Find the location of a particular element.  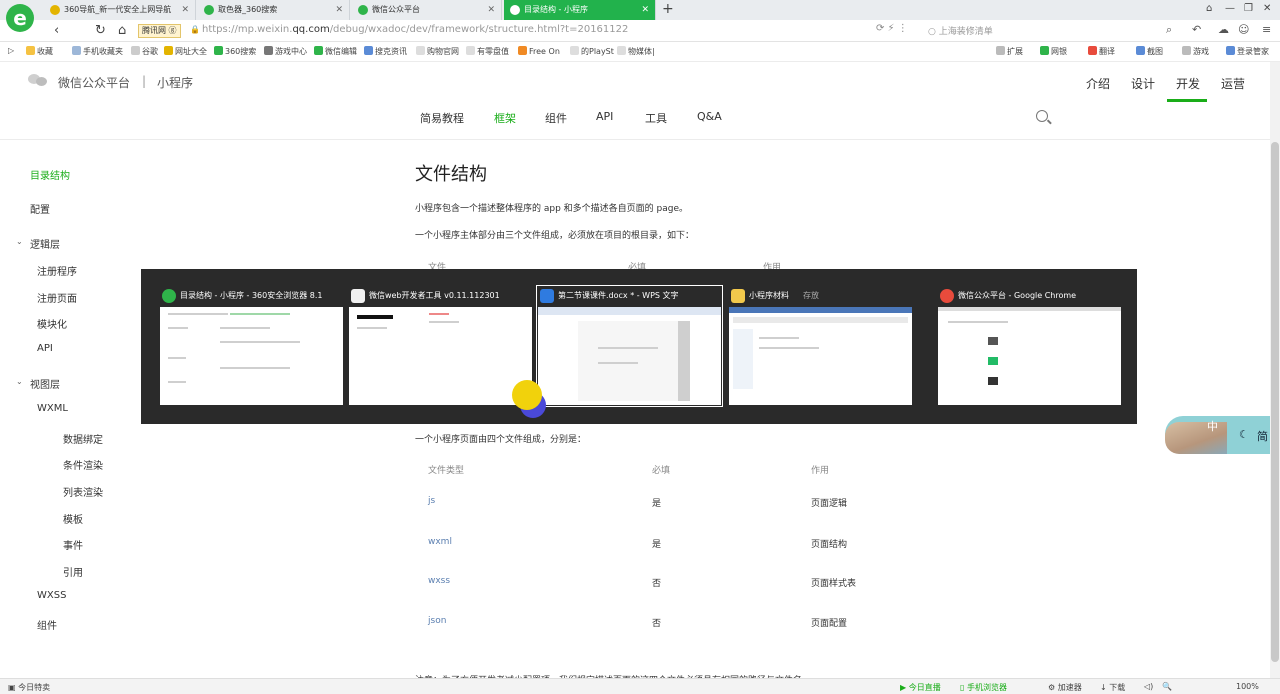

back-icon: ‹ is located at coordinates (56, 30).